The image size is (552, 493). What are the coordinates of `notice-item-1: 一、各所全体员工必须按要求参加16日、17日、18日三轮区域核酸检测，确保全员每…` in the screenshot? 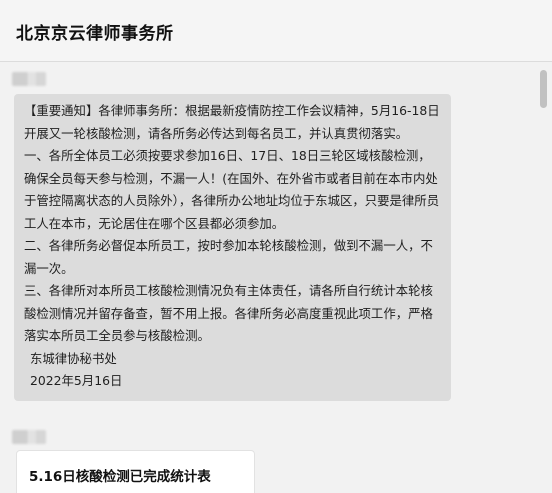 It's located at (232, 189).